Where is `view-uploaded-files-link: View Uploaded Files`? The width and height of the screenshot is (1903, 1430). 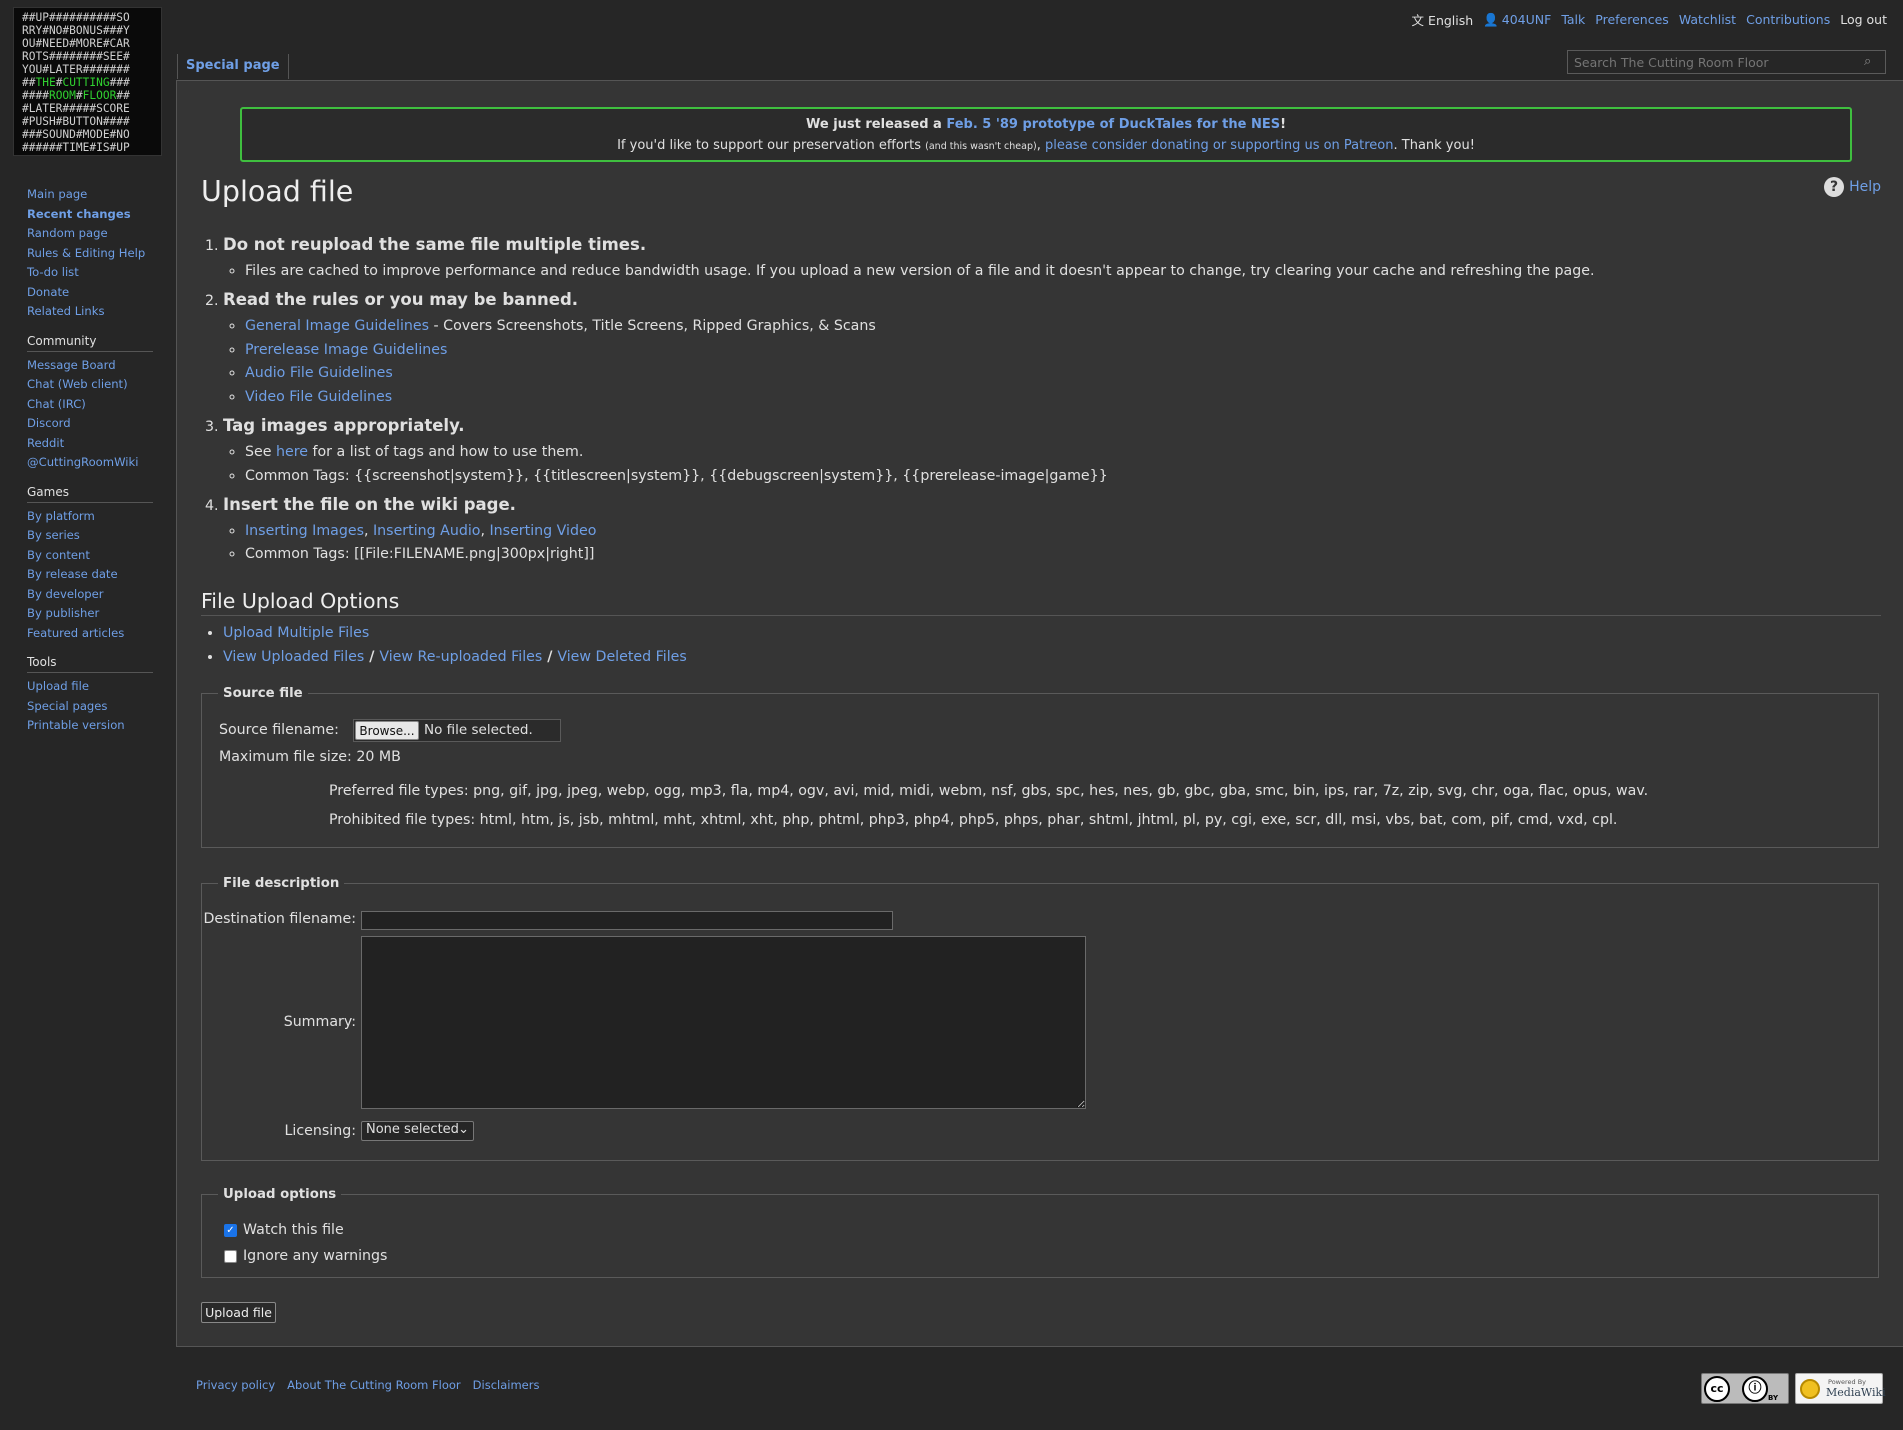 view-uploaded-files-link: View Uploaded Files is located at coordinates (293, 657).